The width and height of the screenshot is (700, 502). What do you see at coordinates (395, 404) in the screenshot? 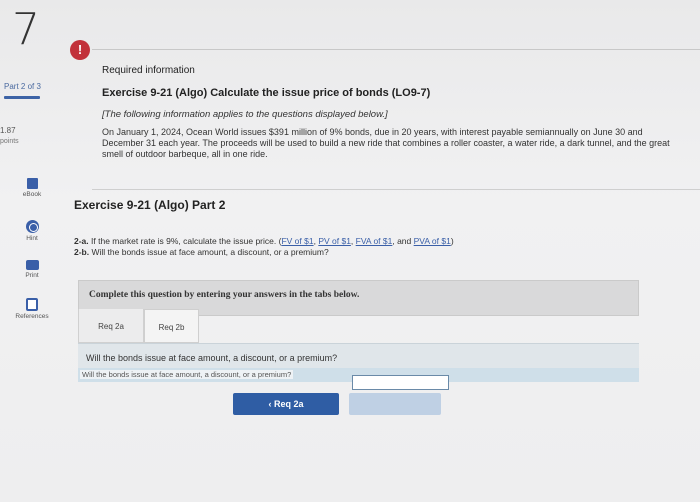
I see `next-req-button` at bounding box center [395, 404].